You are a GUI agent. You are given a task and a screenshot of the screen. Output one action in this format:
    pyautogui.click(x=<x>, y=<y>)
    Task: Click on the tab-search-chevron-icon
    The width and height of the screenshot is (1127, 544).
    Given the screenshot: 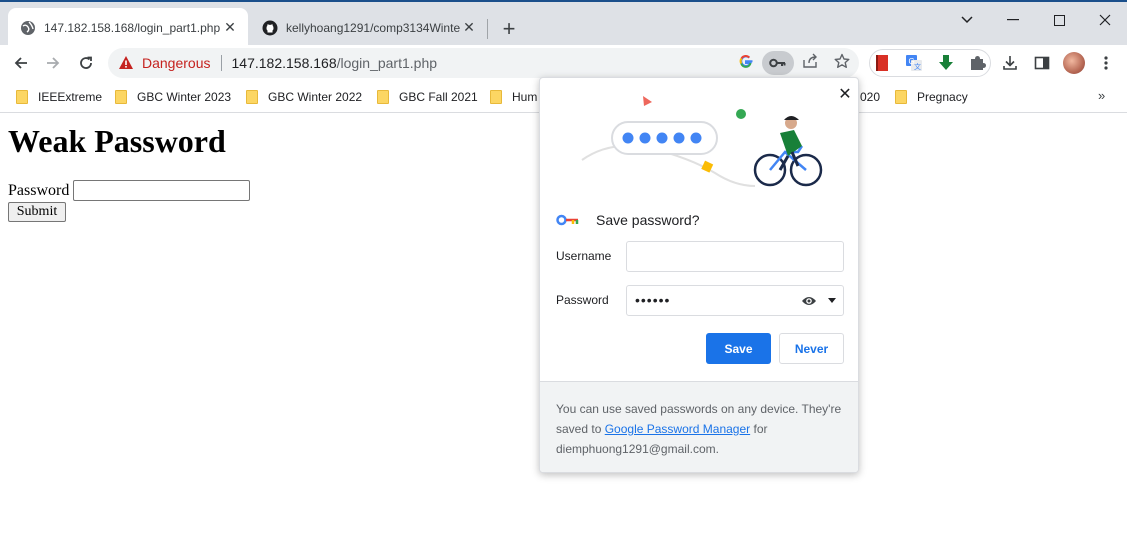 What is the action you would take?
    pyautogui.click(x=967, y=20)
    